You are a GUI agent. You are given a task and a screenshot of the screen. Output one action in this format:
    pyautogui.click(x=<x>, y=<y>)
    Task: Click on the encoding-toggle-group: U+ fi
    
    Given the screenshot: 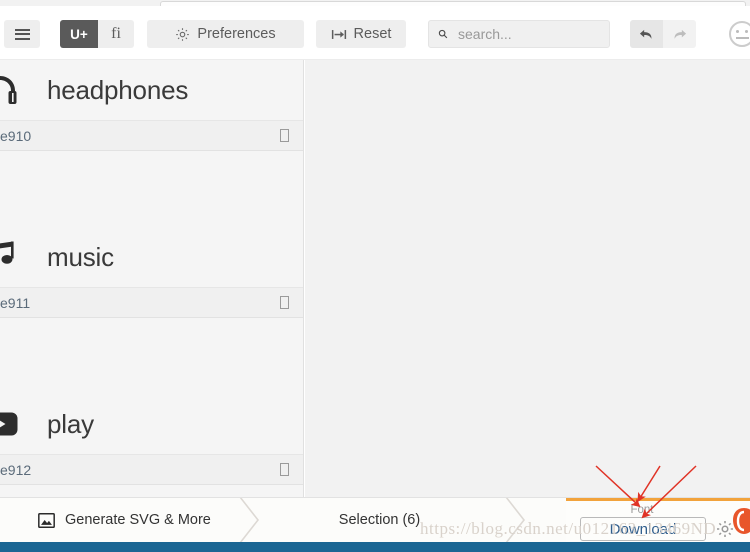 What is the action you would take?
    pyautogui.click(x=97, y=34)
    